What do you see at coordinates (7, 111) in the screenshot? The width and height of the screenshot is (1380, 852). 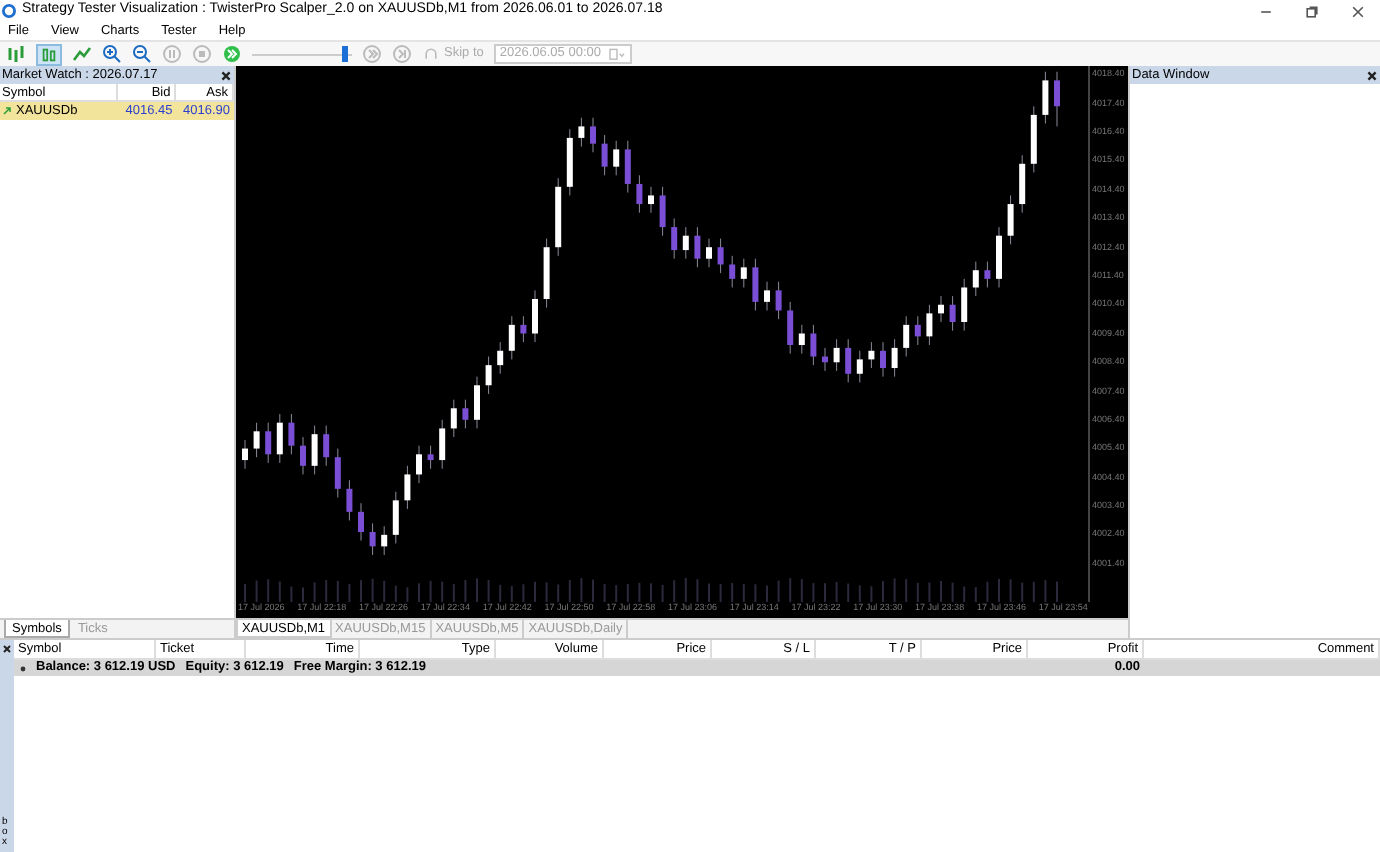 I see `arrow-icon` at bounding box center [7, 111].